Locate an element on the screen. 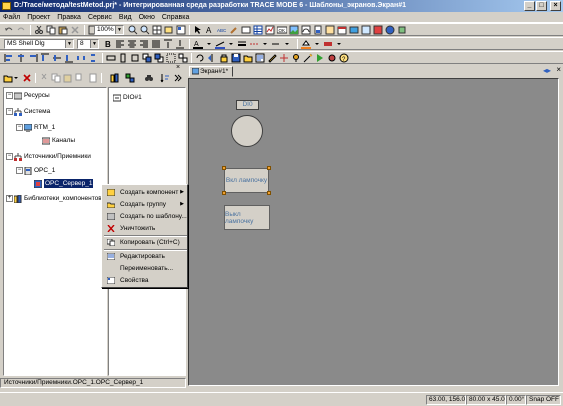 This screenshot has height=406, width=563. font-size-select: 8 ▼ is located at coordinates (88, 44).